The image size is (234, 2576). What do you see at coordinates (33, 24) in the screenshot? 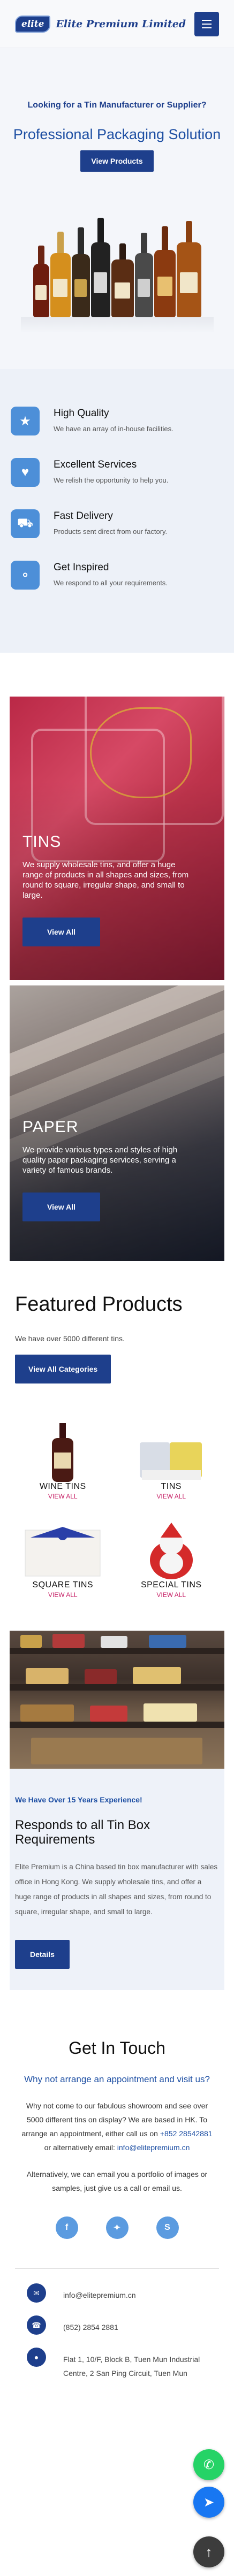
I see `logo-badge: elite` at bounding box center [33, 24].